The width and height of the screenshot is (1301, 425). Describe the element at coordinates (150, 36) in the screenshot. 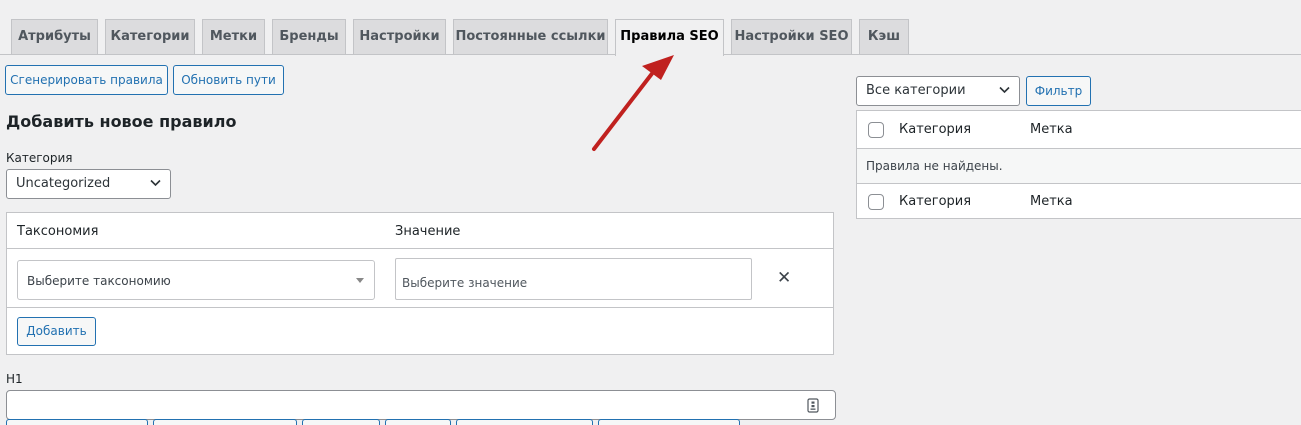

I see `tab-categories: Категории` at that location.